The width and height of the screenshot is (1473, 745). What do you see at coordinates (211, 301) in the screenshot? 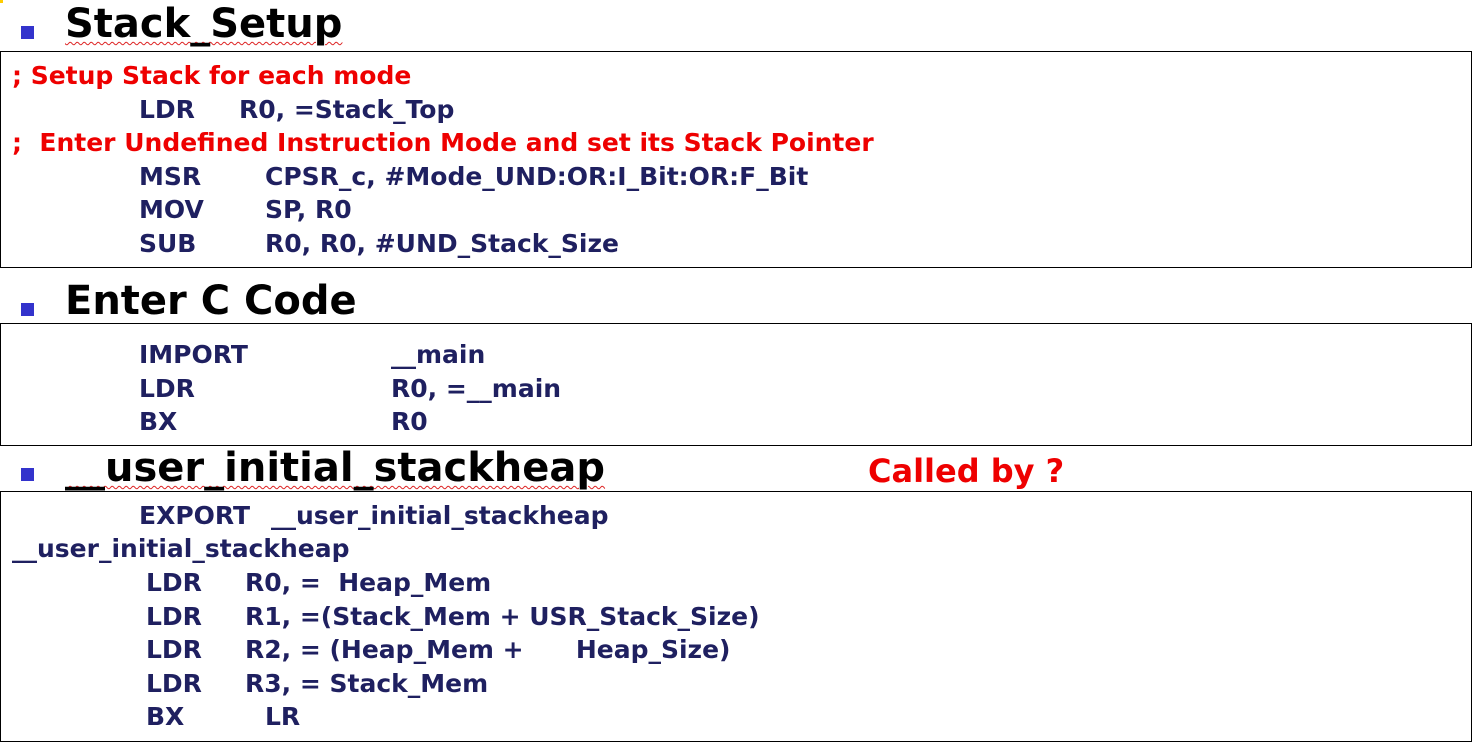
I see `heading-text: Enter C Code` at bounding box center [211, 301].